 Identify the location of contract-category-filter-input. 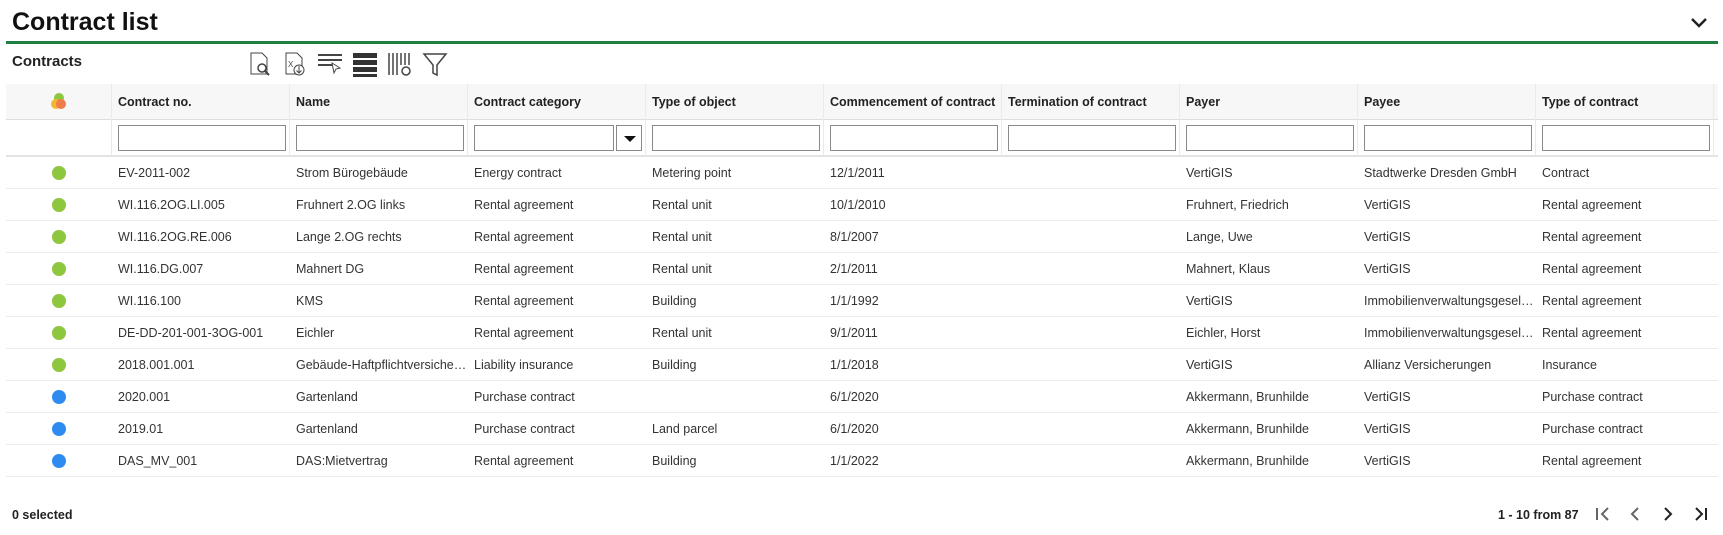
(544, 137).